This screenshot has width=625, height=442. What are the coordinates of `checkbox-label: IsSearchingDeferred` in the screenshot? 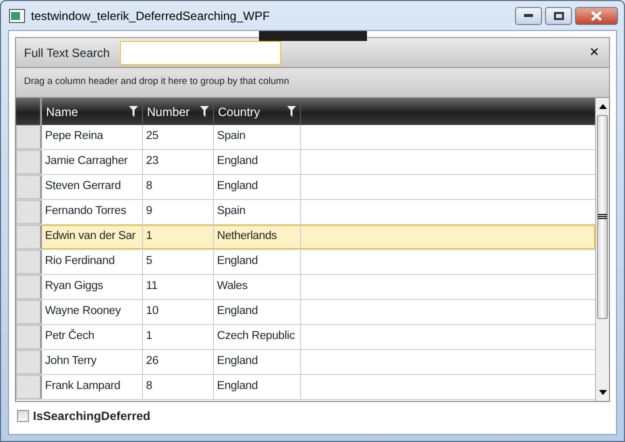 It's located at (91, 416).